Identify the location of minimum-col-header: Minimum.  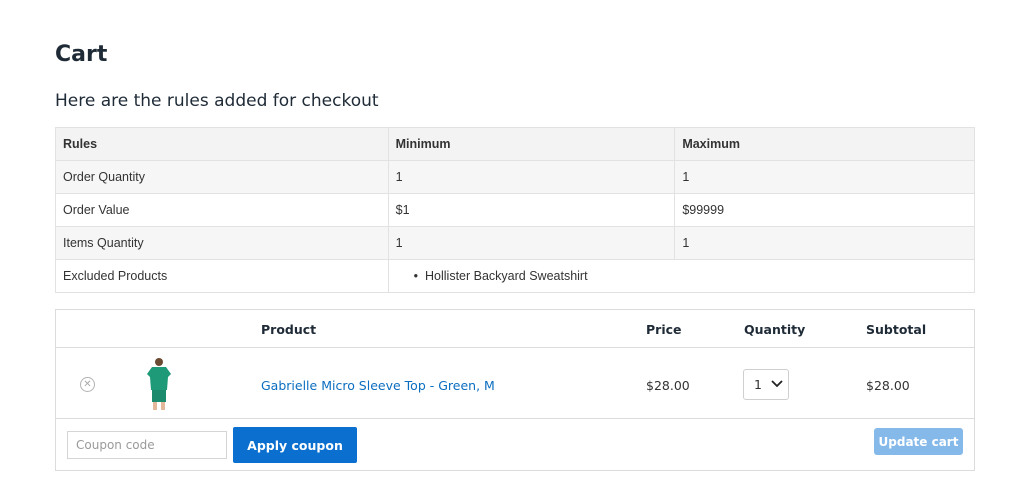
(531, 144).